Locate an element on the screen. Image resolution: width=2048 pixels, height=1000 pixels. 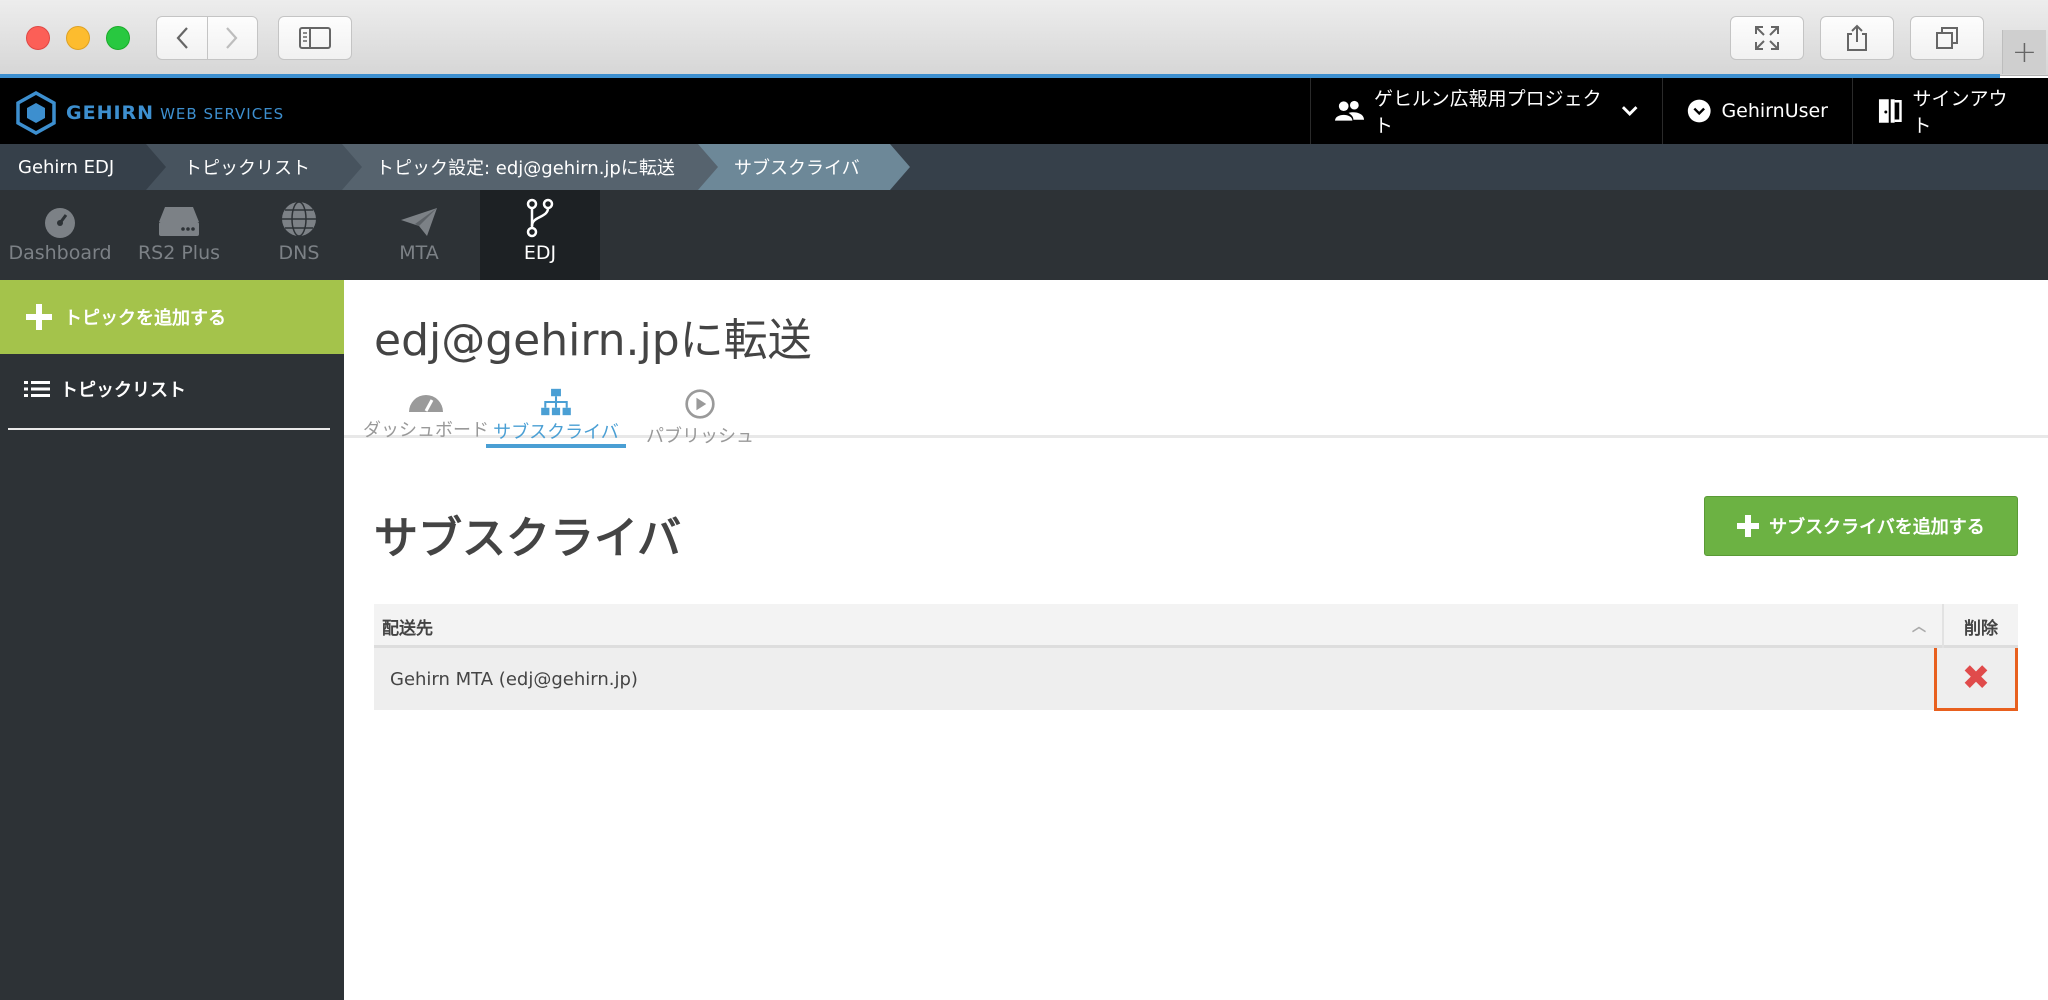
branch-icon is located at coordinates (540, 218).